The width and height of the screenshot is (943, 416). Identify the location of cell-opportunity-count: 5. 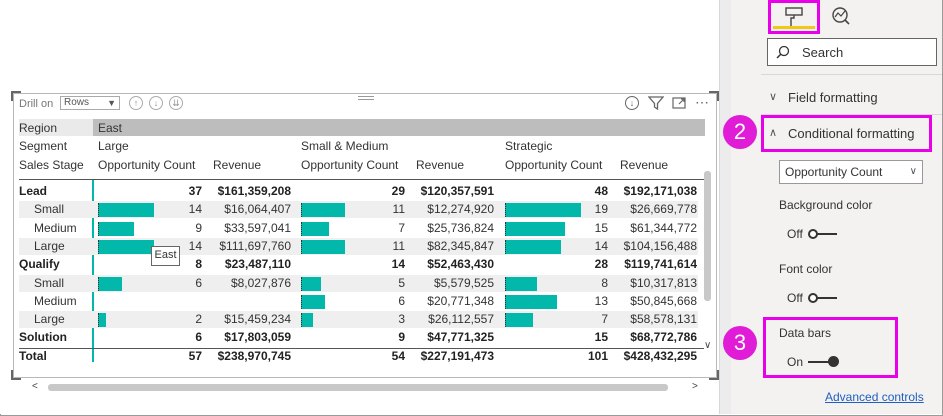
(401, 282).